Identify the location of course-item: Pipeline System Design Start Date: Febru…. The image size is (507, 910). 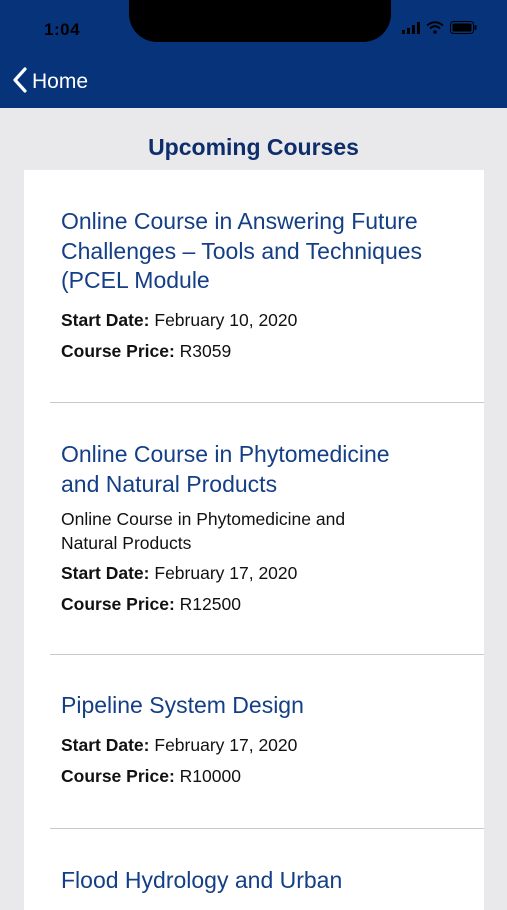
(254, 739).